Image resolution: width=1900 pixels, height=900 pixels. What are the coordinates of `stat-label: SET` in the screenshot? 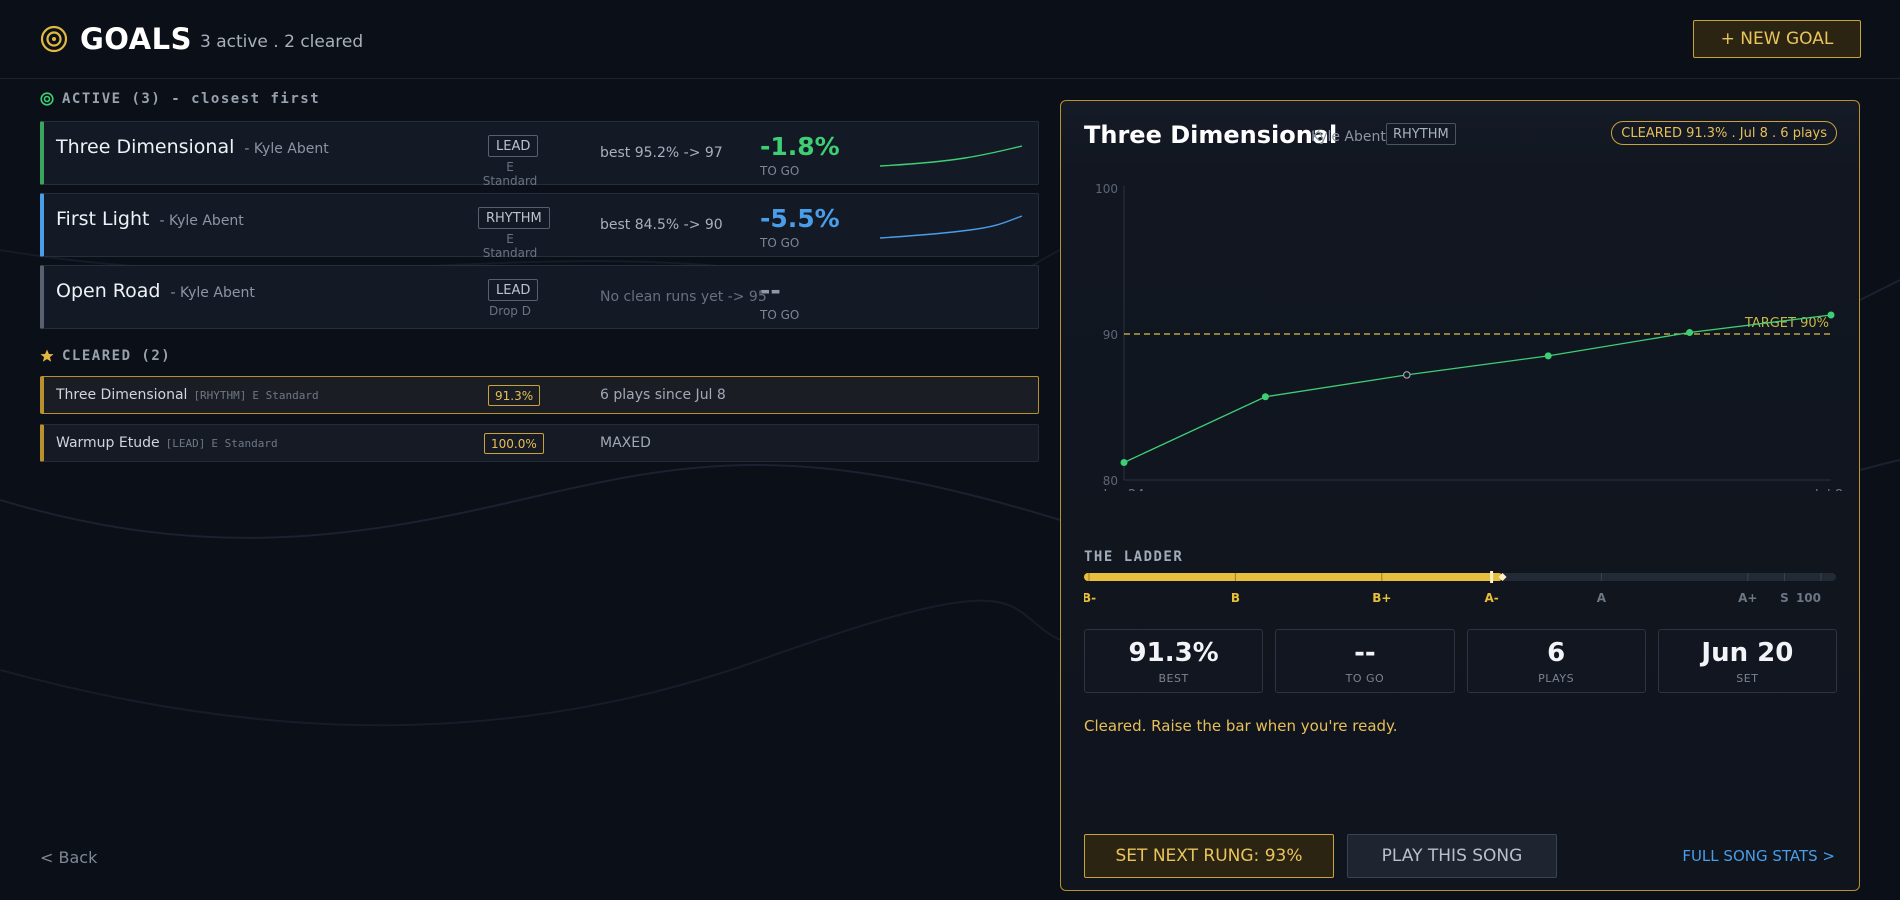 It's located at (1747, 678).